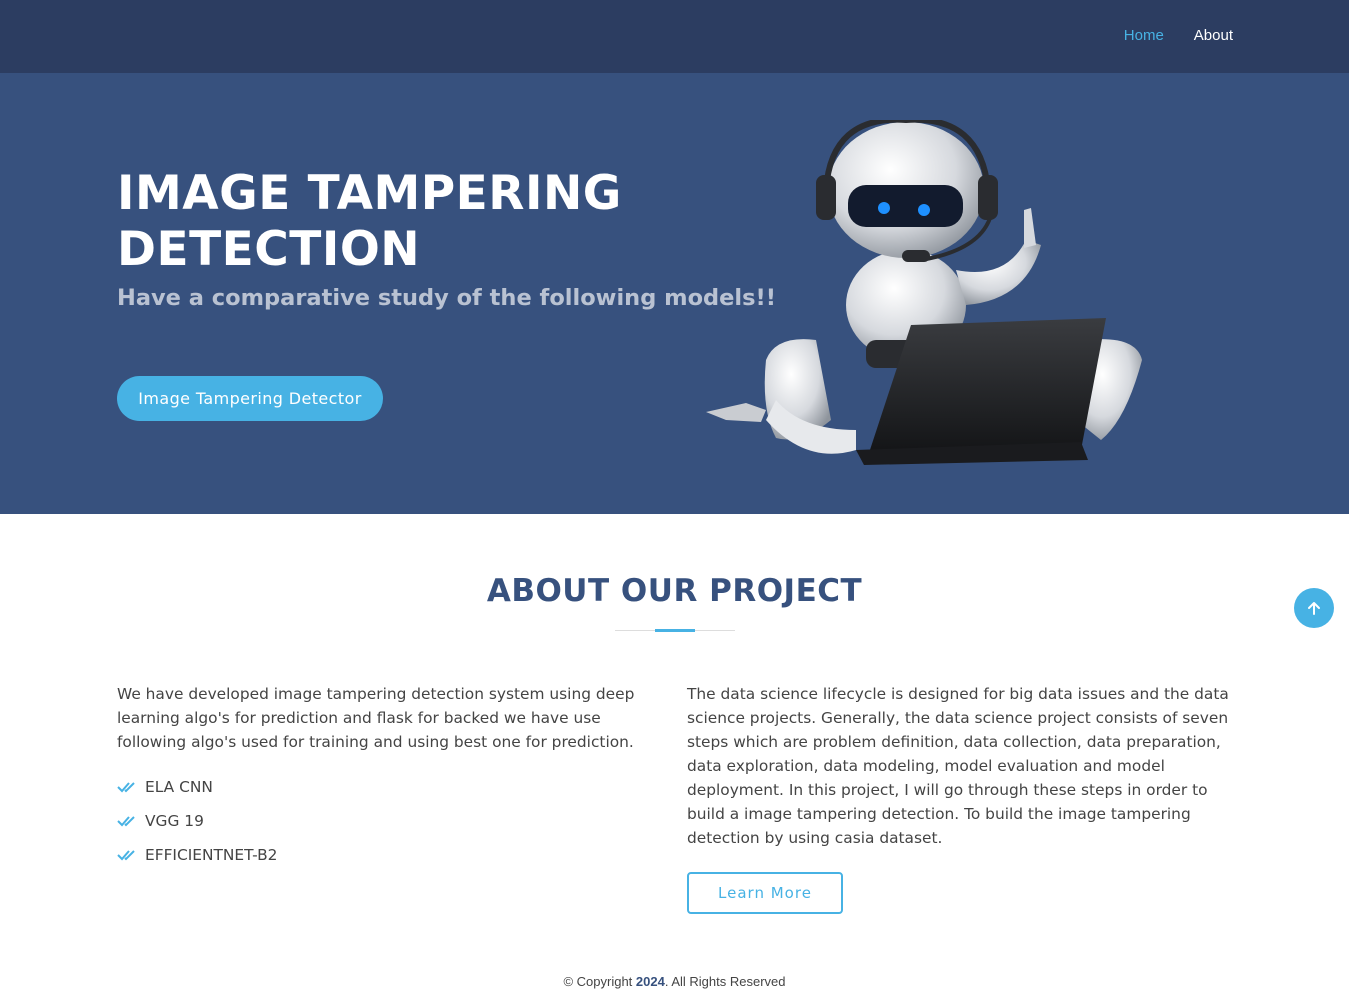 This screenshot has height=993, width=1349. Describe the element at coordinates (174, 821) in the screenshot. I see `model-name: VGG 19` at that location.